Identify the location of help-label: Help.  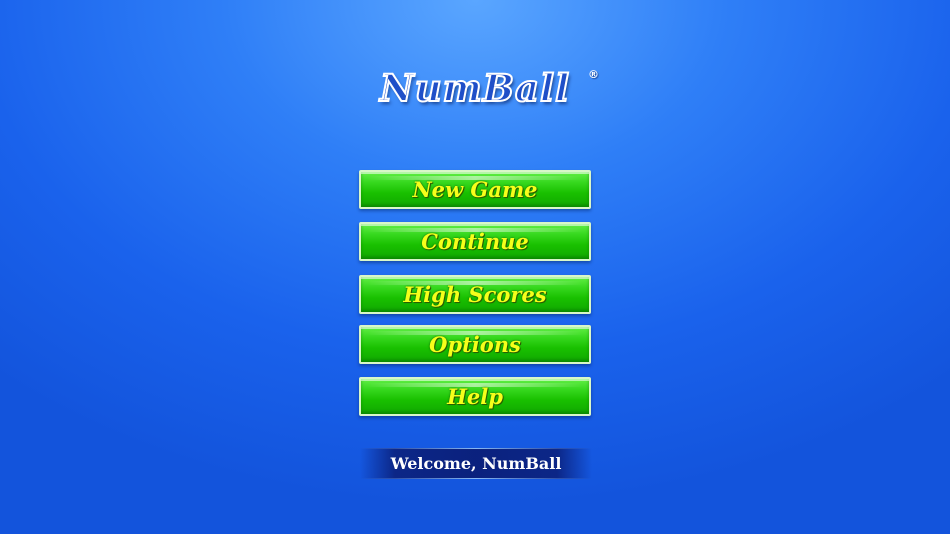
(475, 396).